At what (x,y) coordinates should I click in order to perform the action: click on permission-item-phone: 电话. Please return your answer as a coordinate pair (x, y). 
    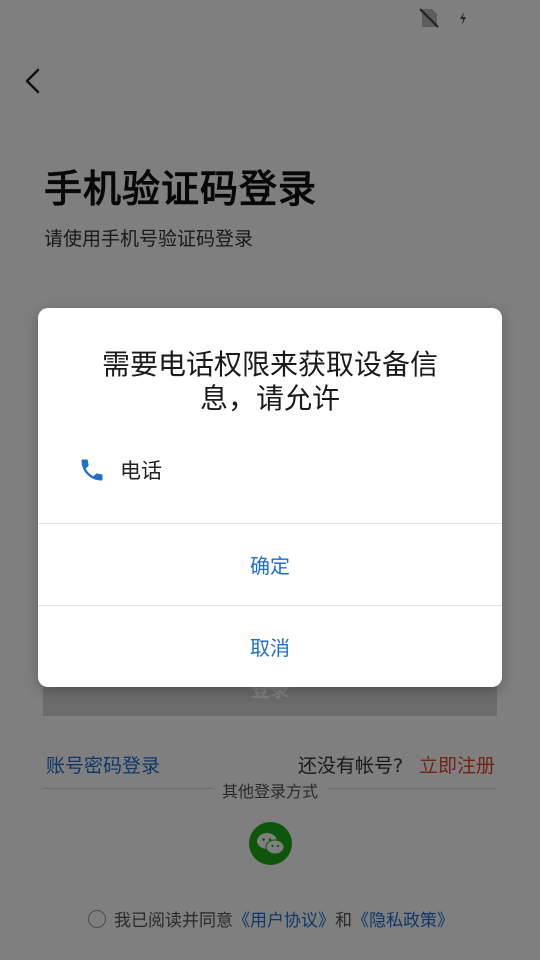
    Looking at the image, I should click on (120, 470).